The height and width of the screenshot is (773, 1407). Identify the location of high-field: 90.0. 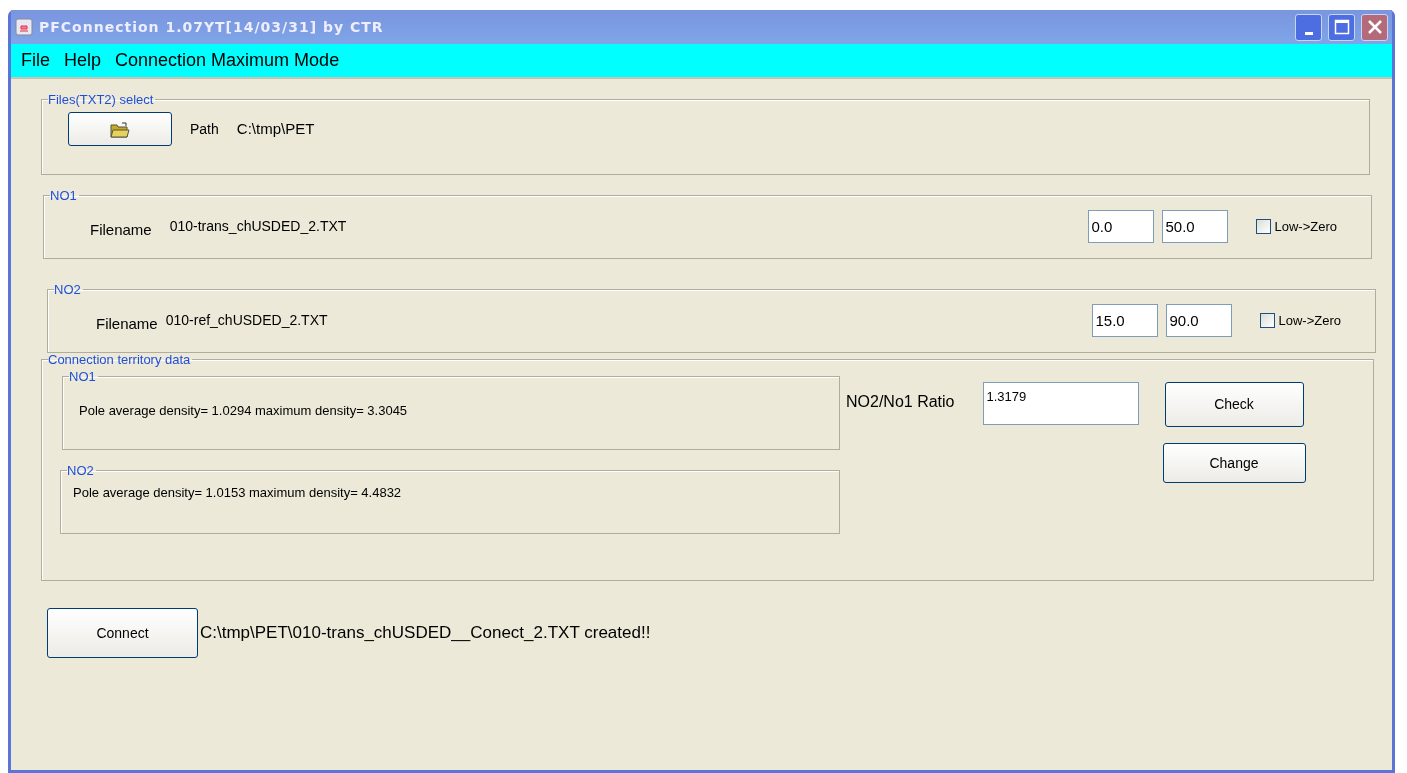
(1198, 320).